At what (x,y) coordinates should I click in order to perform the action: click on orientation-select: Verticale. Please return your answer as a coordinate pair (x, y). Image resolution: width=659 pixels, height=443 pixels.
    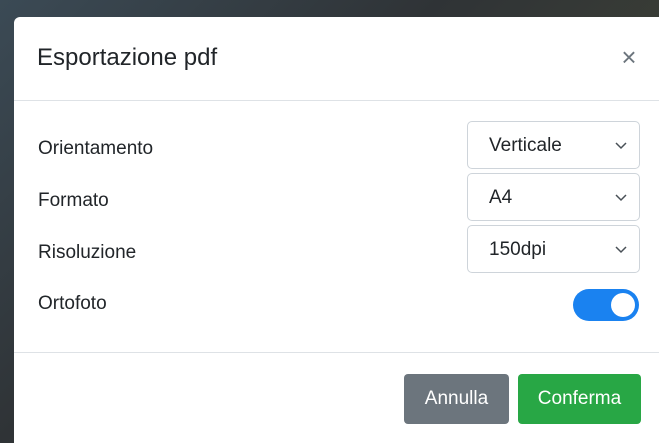
    Looking at the image, I should click on (553, 145).